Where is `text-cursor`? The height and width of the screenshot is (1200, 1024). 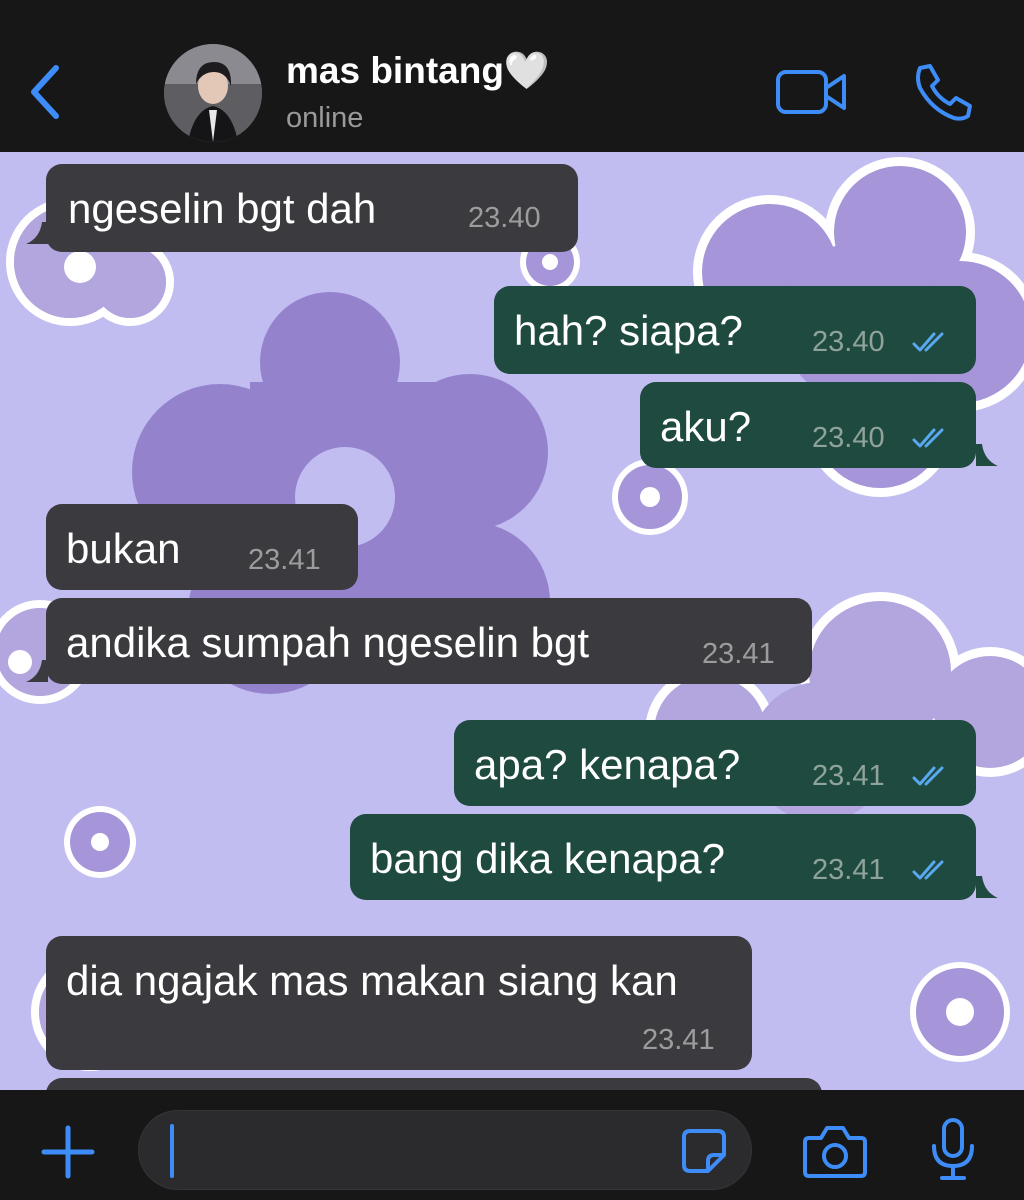 text-cursor is located at coordinates (172, 1151).